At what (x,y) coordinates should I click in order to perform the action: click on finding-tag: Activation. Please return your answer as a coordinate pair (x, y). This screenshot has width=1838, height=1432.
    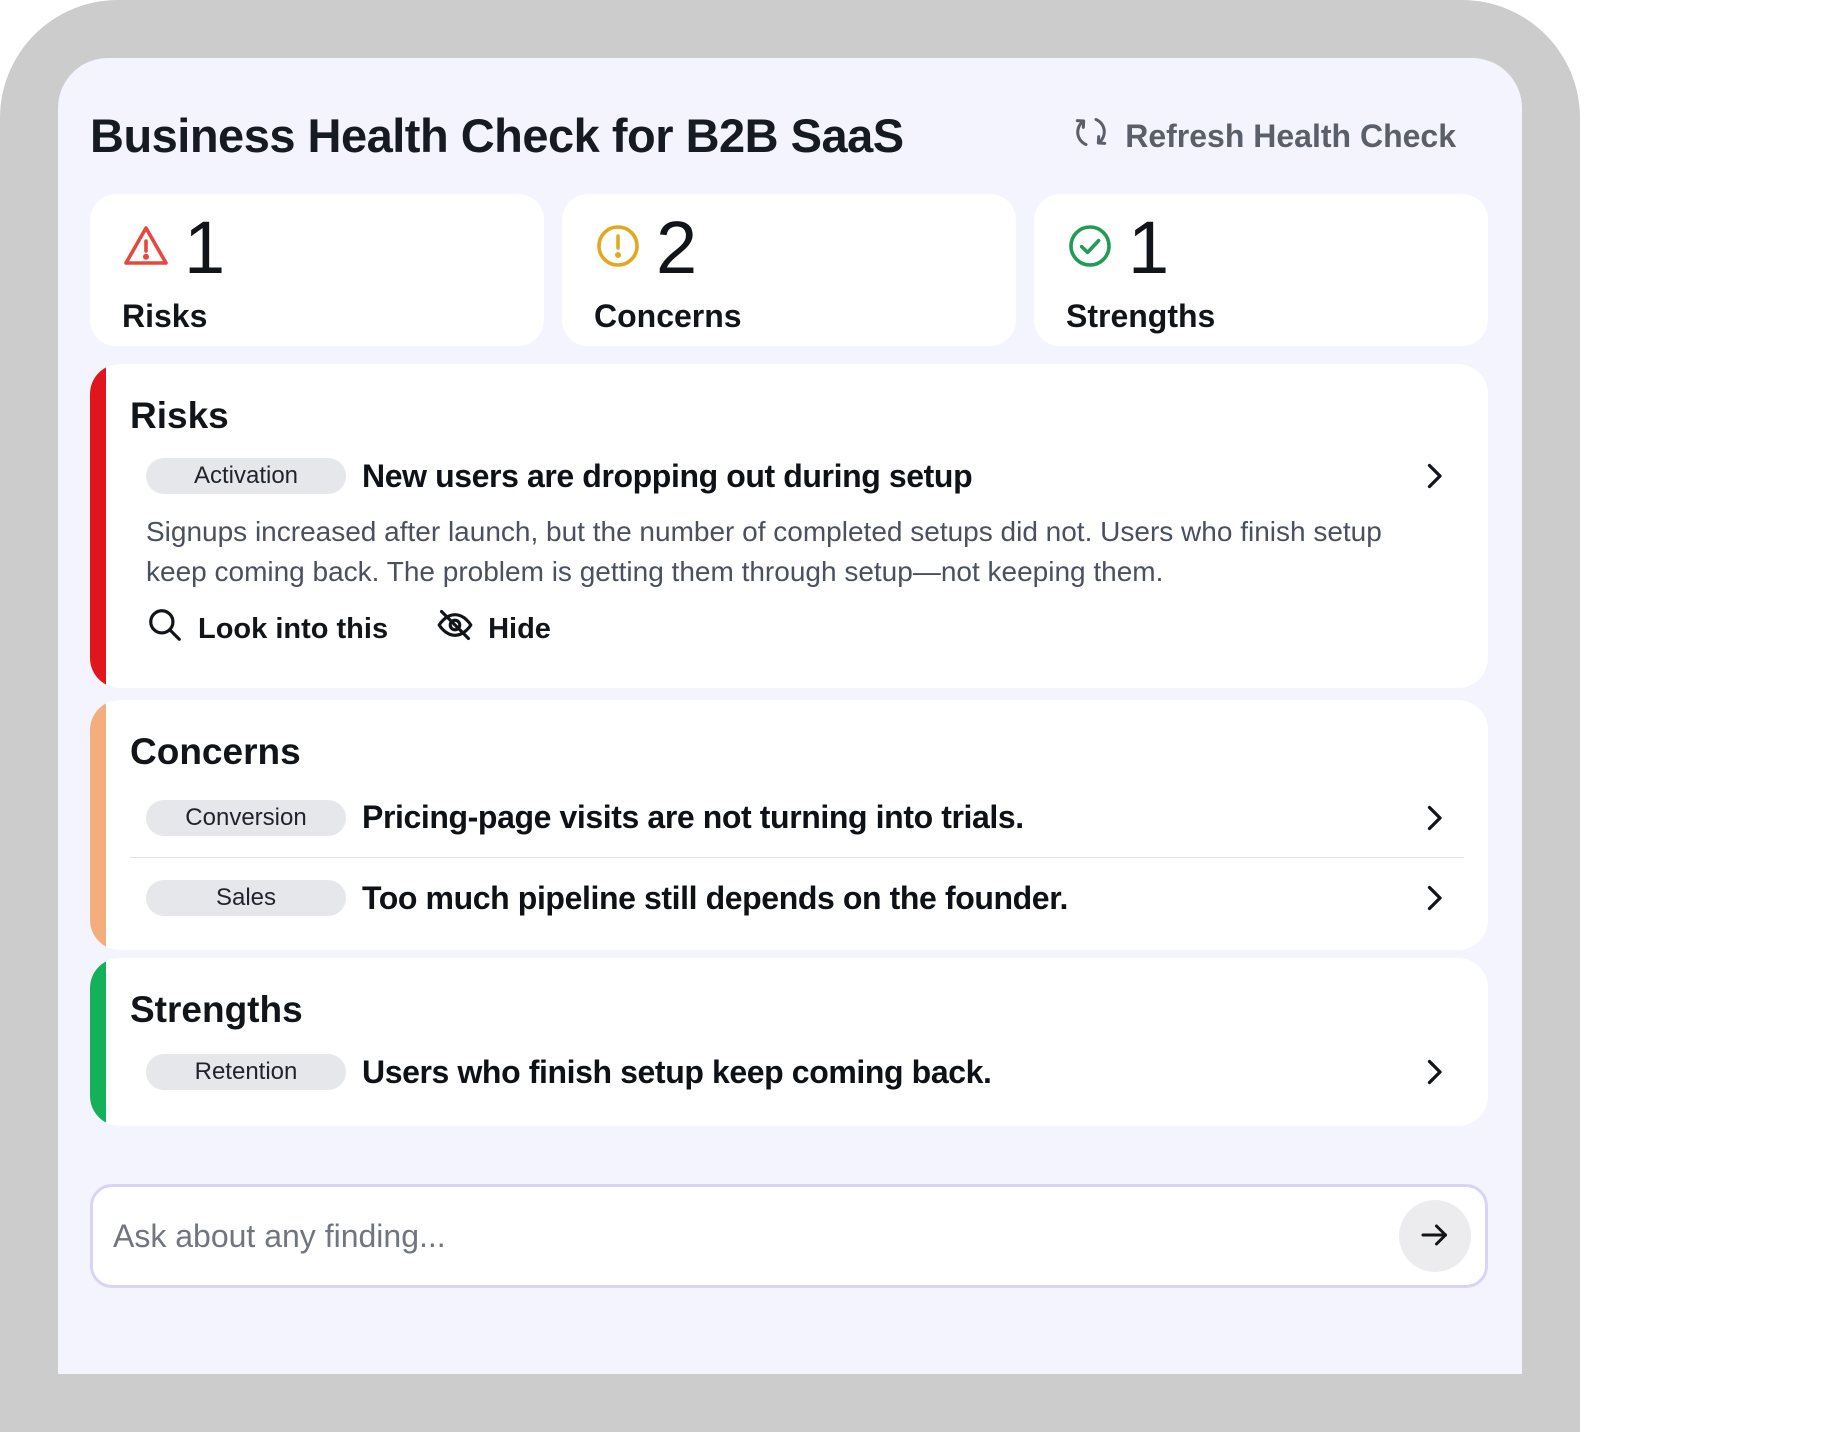
    Looking at the image, I should click on (246, 476).